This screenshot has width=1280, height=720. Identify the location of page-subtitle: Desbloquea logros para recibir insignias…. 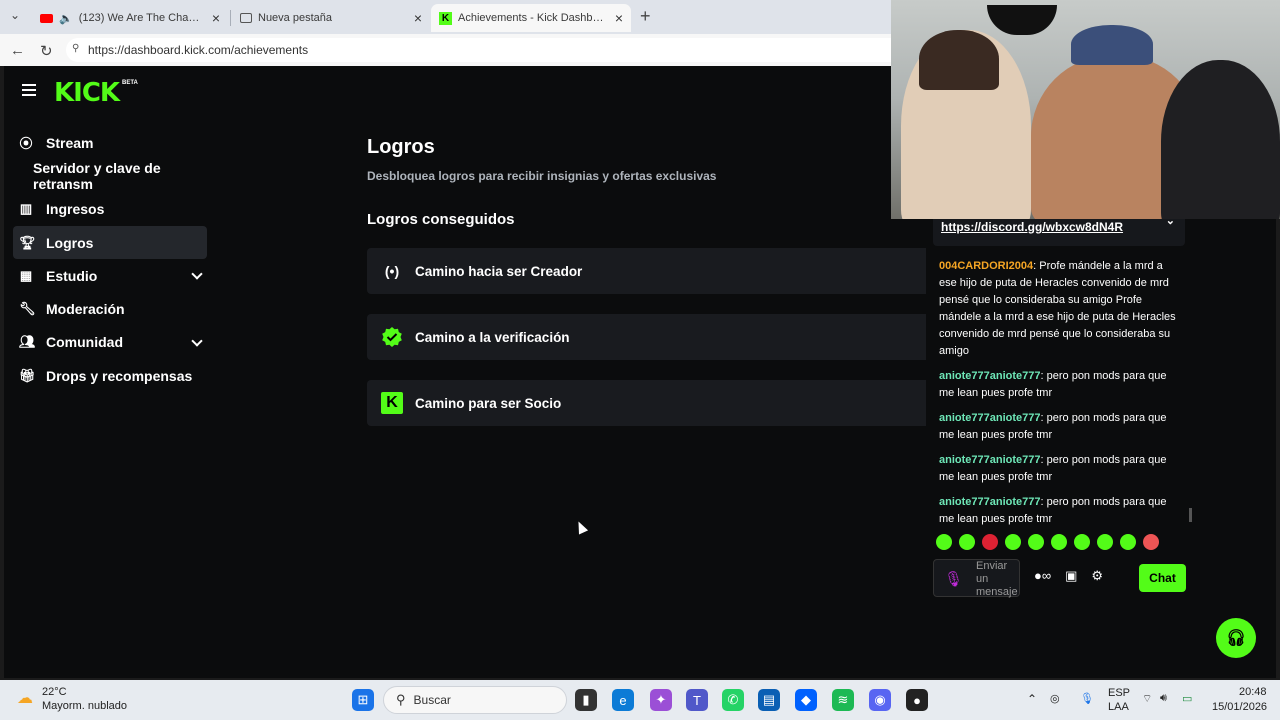
(542, 176).